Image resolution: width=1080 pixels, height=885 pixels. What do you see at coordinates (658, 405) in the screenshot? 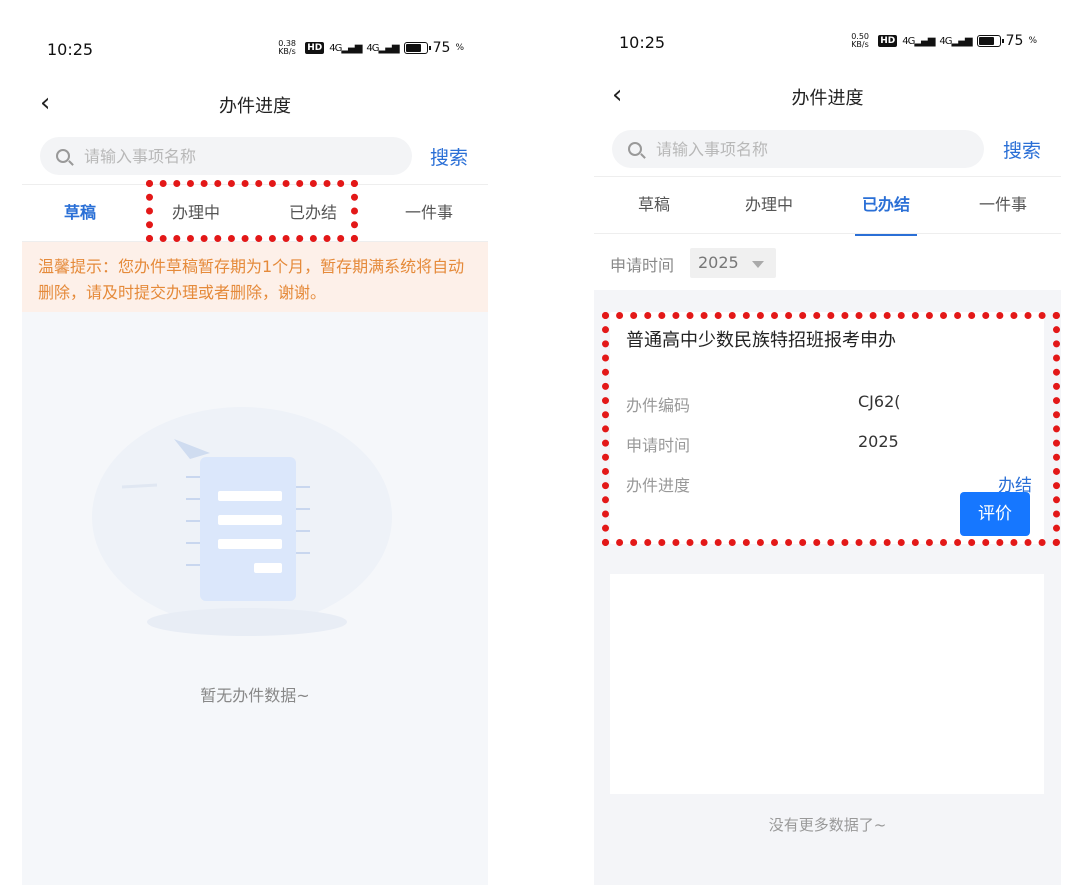
I see `code-label: 办件编码` at bounding box center [658, 405].